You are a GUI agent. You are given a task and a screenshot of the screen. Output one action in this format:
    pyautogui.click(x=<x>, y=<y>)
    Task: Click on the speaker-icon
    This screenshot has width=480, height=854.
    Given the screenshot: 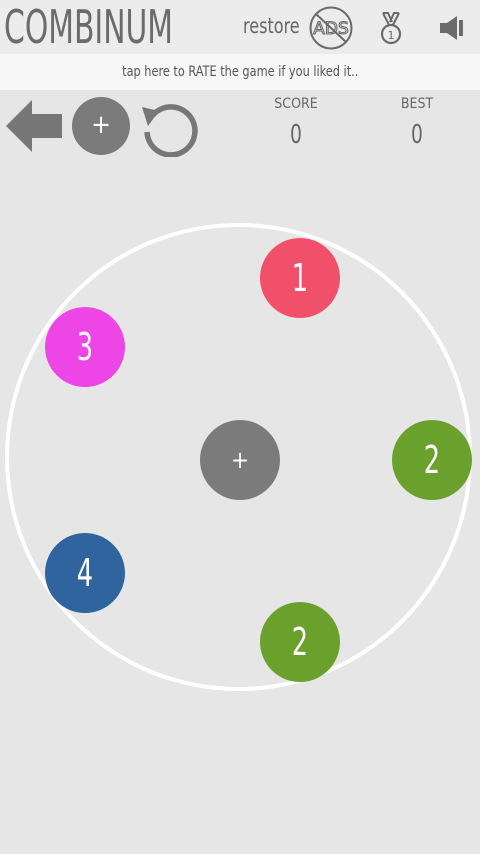 What is the action you would take?
    pyautogui.click(x=451, y=28)
    